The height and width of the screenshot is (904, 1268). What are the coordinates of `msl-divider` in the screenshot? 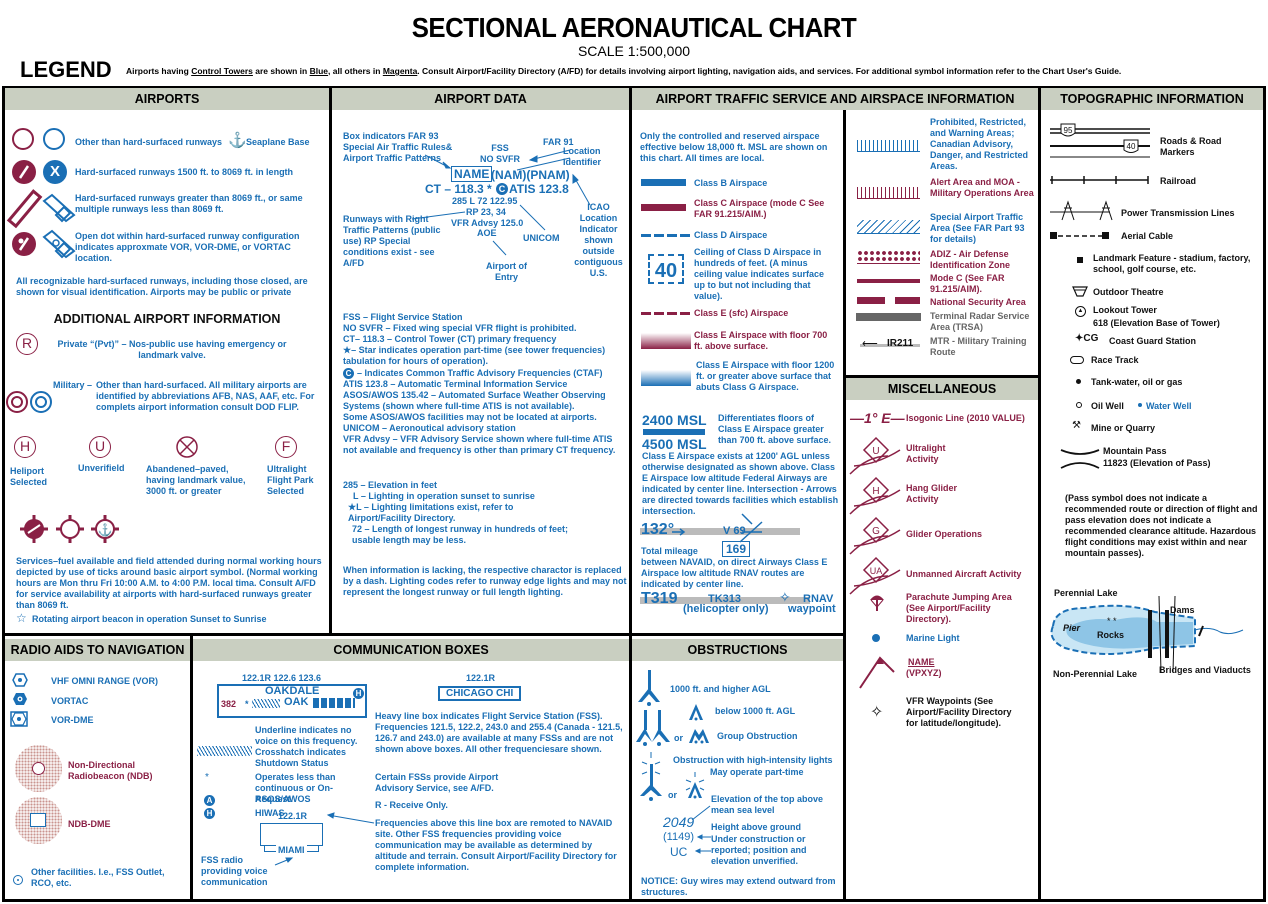 It's located at (674, 432).